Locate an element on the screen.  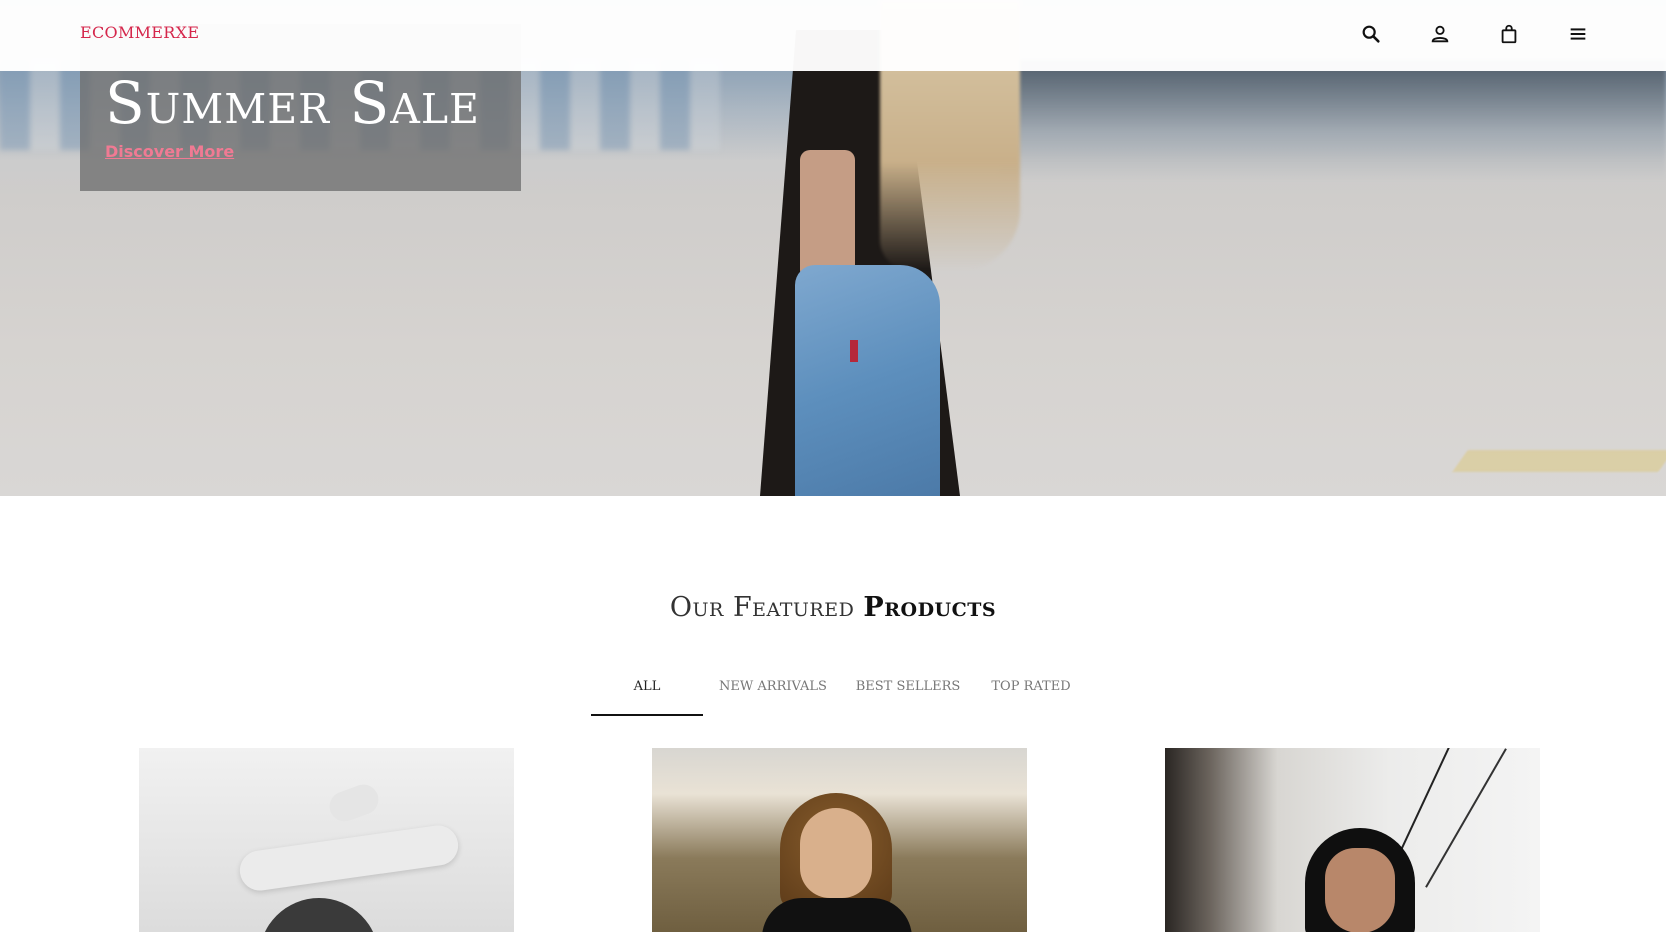
tab-all: ALL is located at coordinates (647, 695).